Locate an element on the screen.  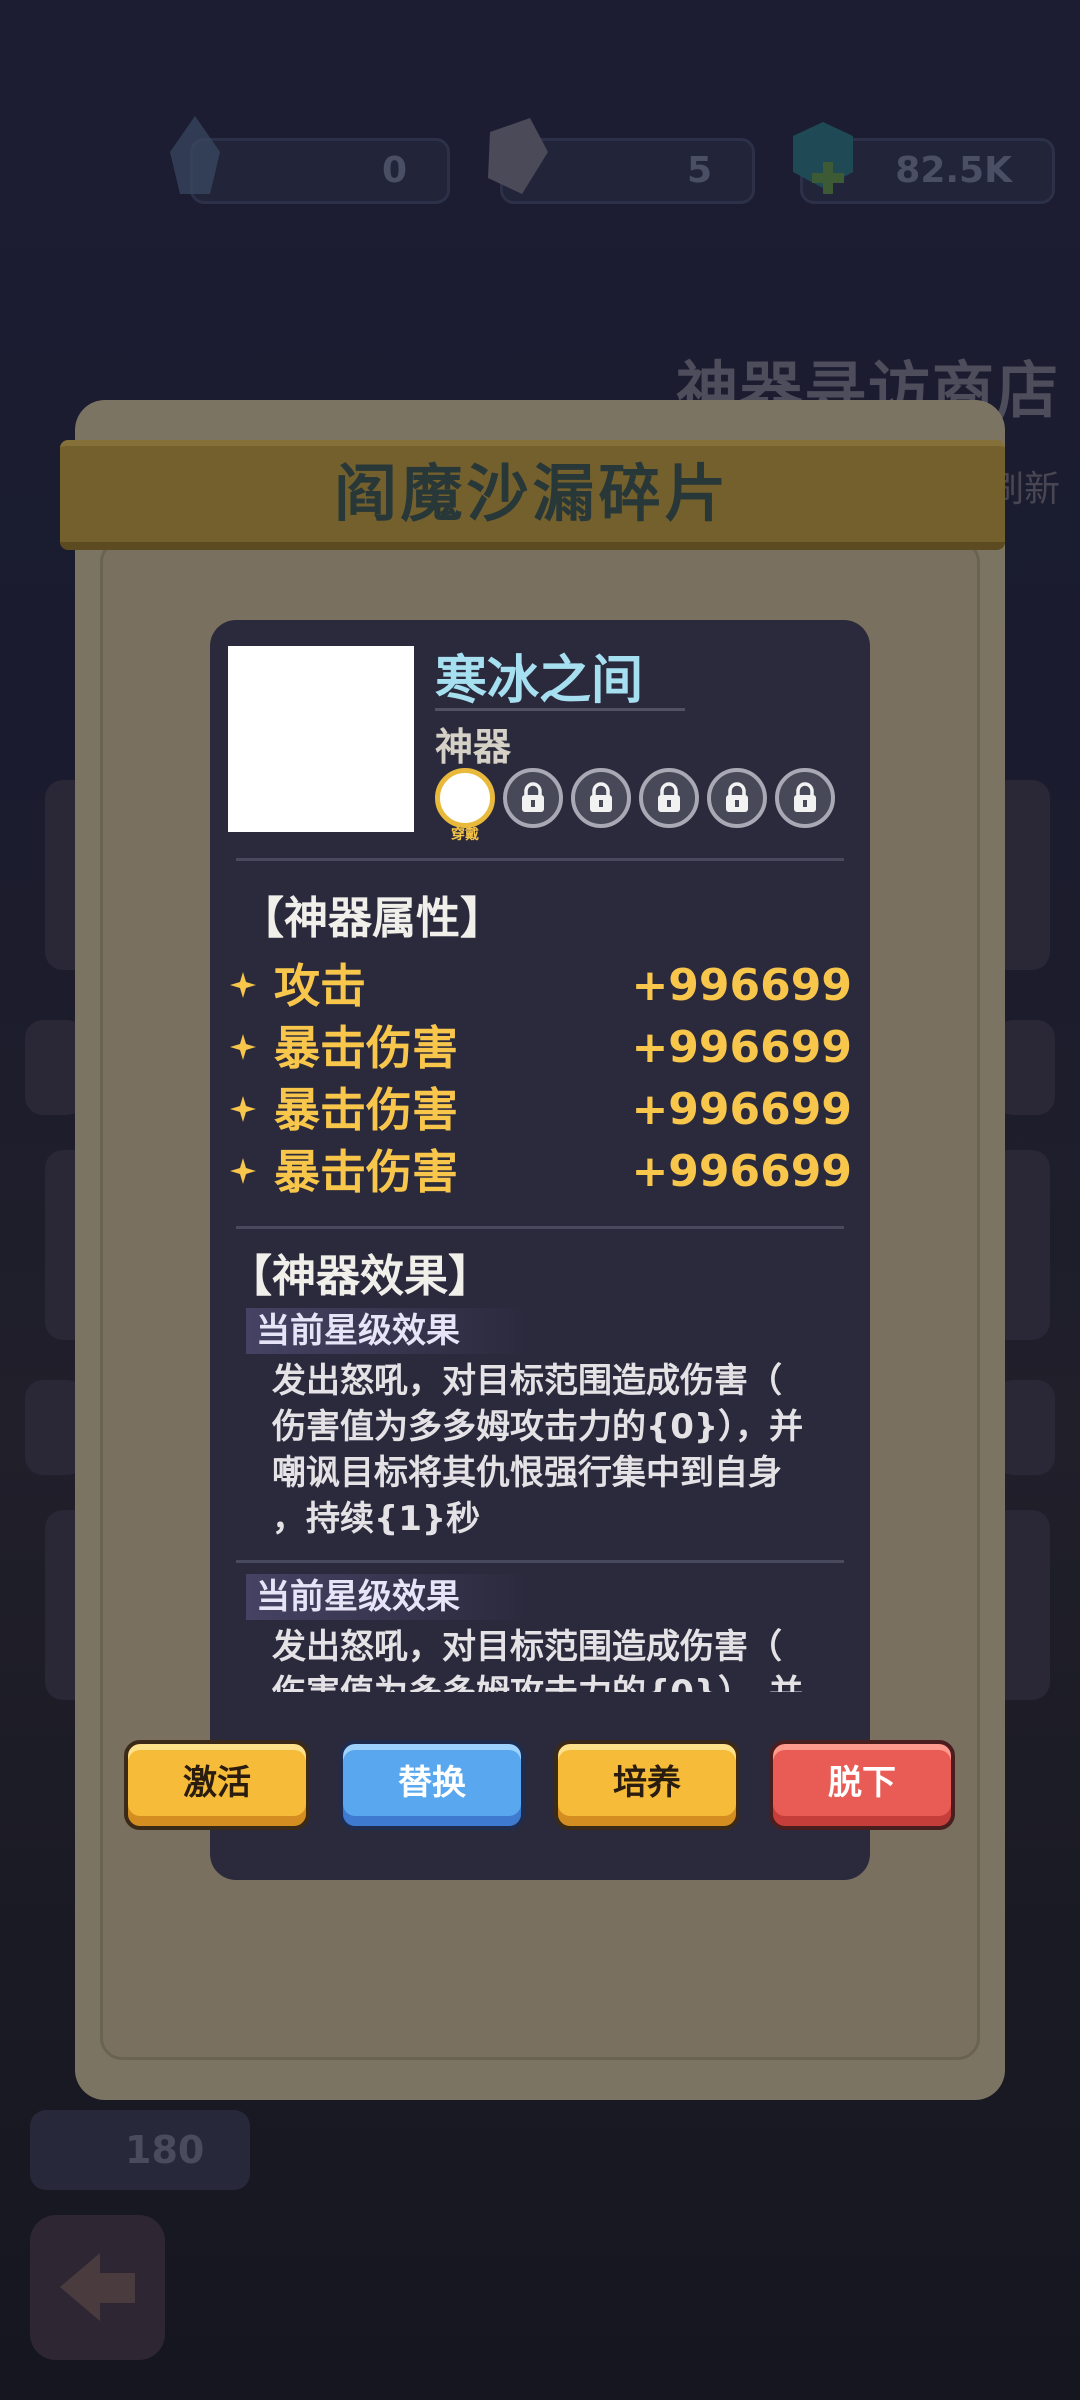
effect-description: 发出怒吼，对目标范围造成伤害（ 伤害值为多多姆攻击力的{0}），并 is located at coordinates (562, 1658).